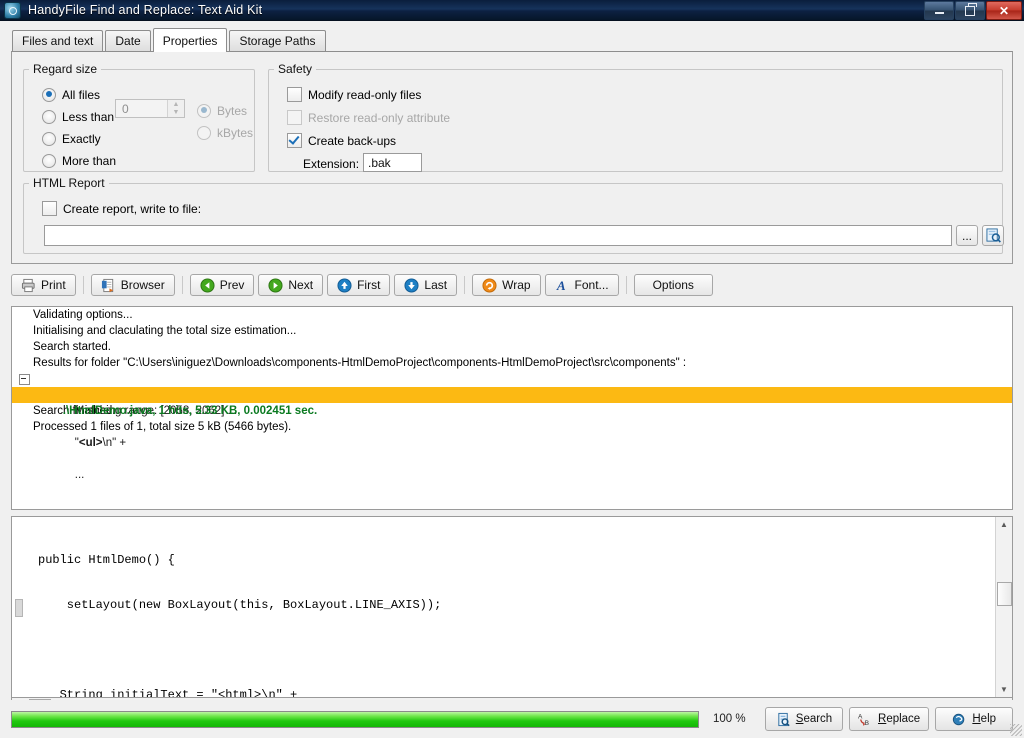 The height and width of the screenshot is (738, 1024). What do you see at coordinates (114, 443) in the screenshot?
I see `match-snippet-post: \n" +` at bounding box center [114, 443].